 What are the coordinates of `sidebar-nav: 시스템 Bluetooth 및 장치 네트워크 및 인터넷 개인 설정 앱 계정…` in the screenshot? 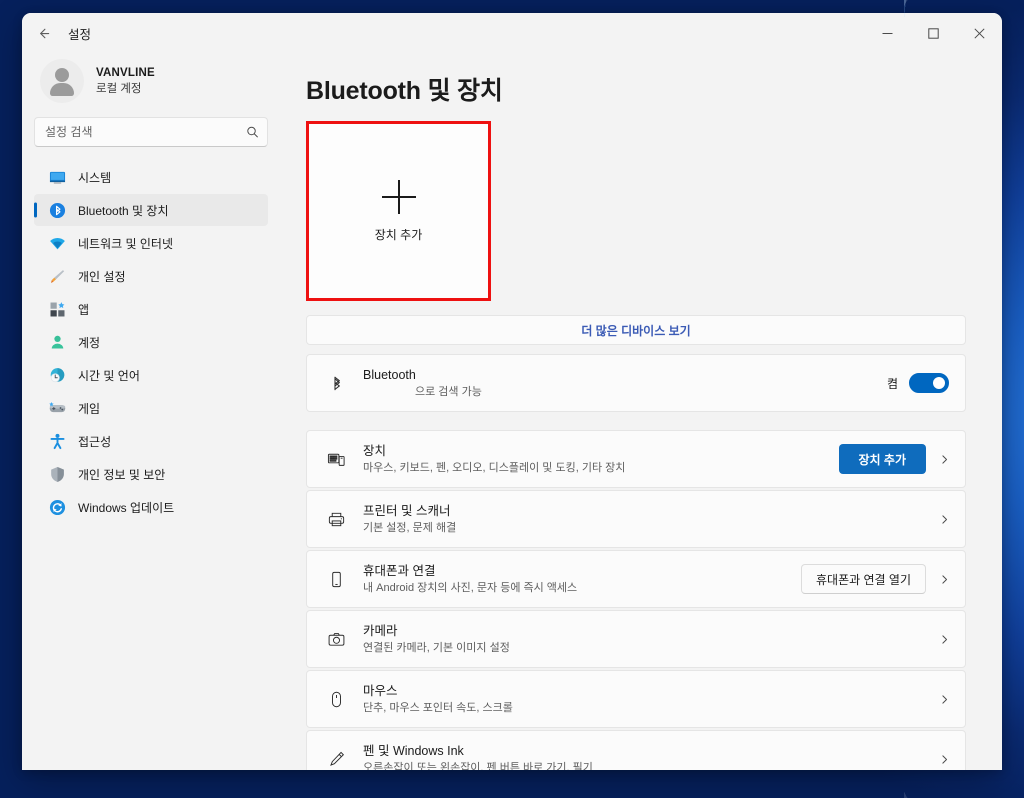 It's located at (151, 342).